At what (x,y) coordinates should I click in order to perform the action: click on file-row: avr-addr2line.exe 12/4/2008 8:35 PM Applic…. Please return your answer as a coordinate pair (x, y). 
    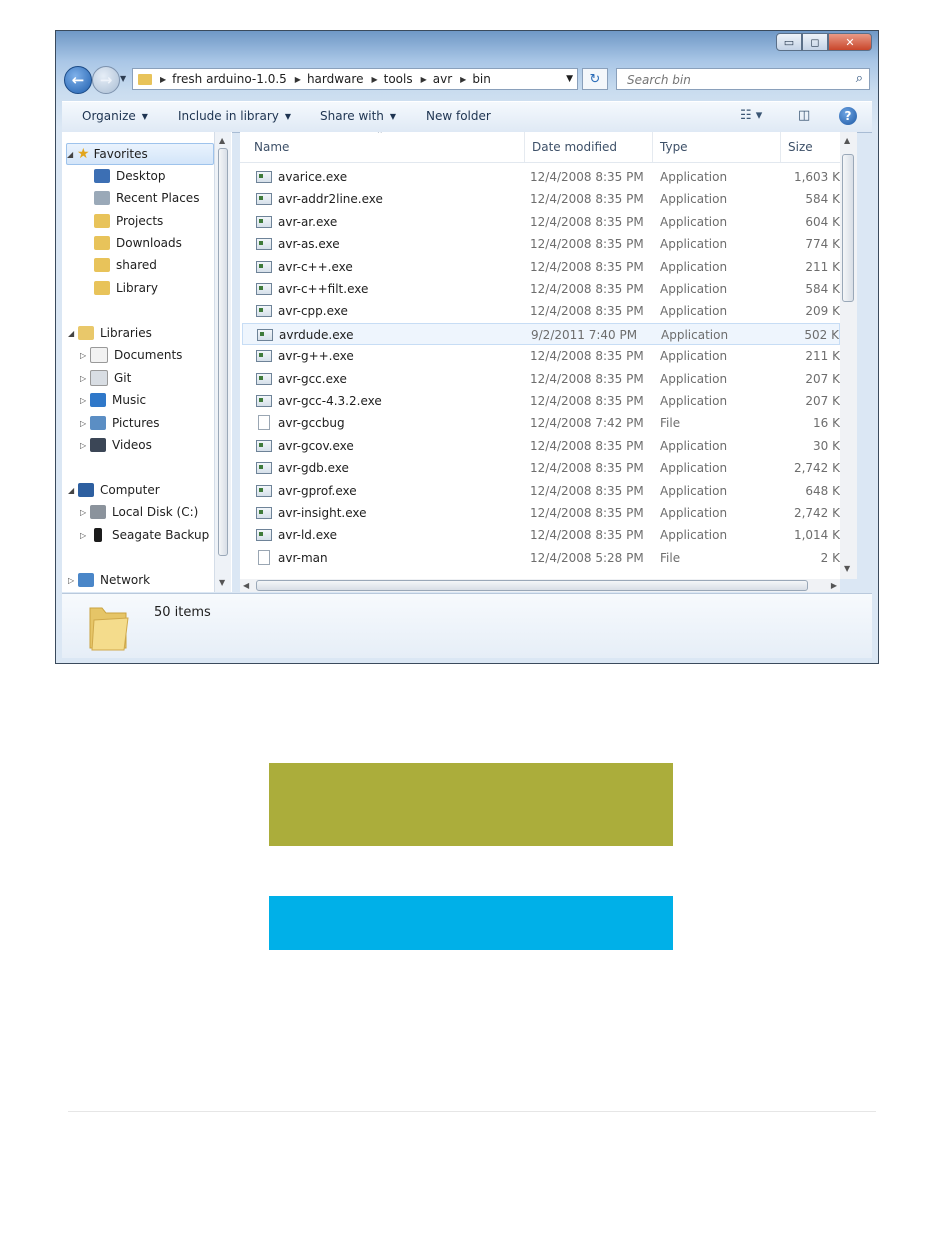
    Looking at the image, I should click on (541, 199).